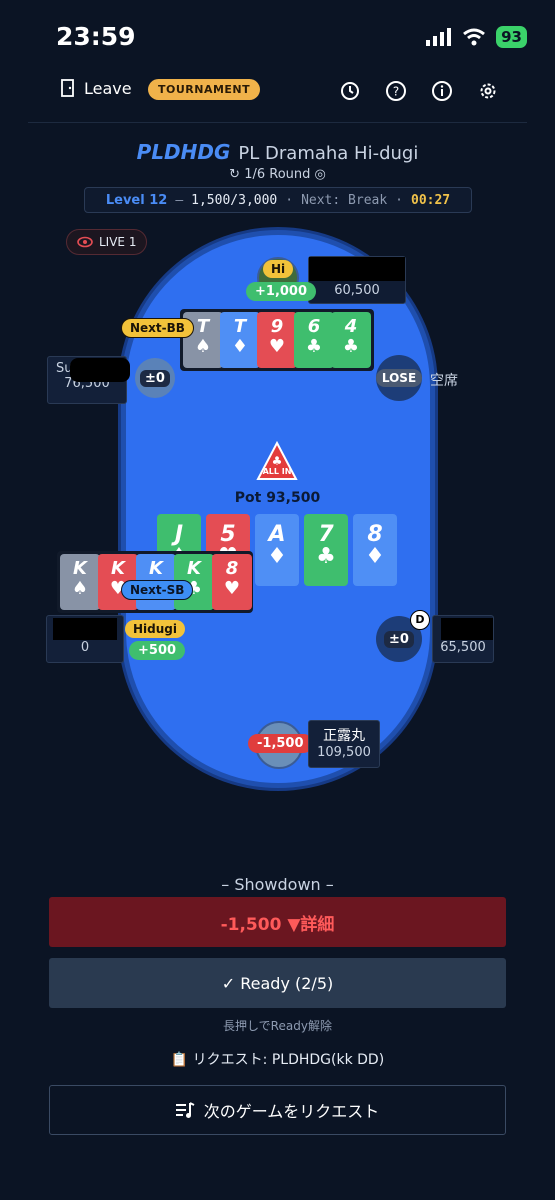 Image resolution: width=555 pixels, height=1200 pixels. I want to click on left-hand-card-4: 8 ♥, so click(232, 582).